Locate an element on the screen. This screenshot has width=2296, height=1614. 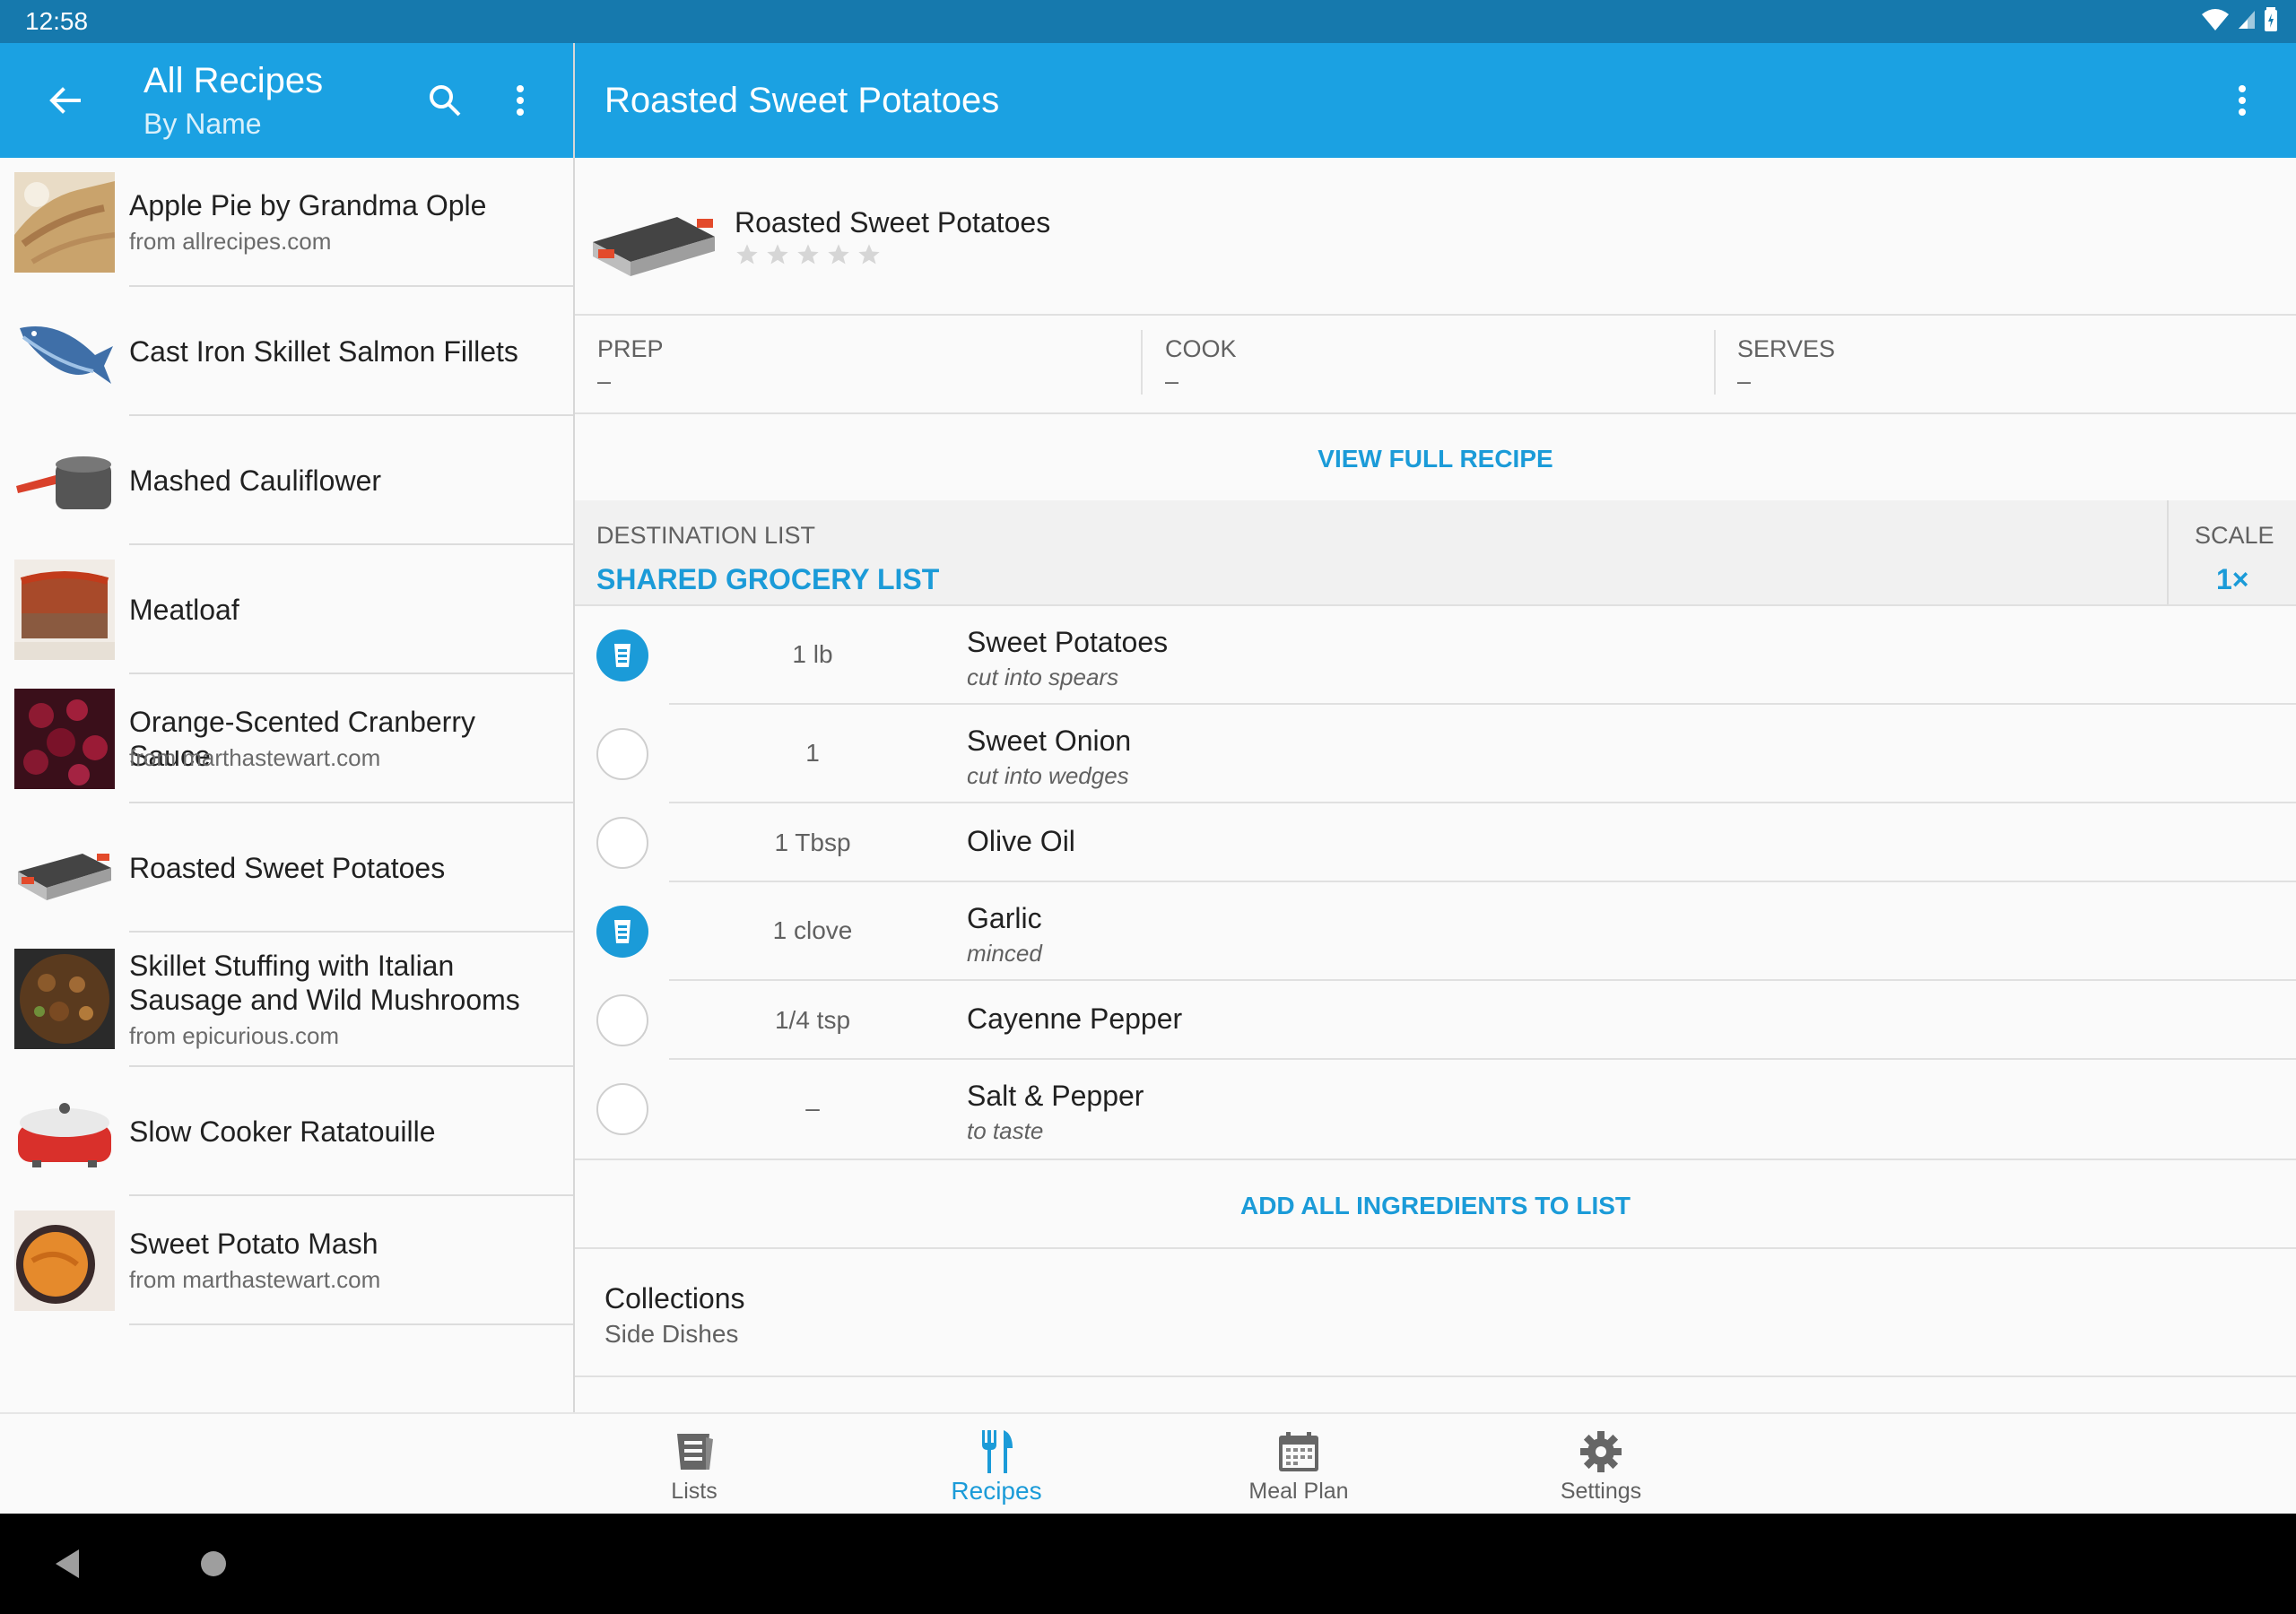
add-all-ingredients-button: ADD ALL INGREDIENTS TO LIST is located at coordinates (1435, 1206).